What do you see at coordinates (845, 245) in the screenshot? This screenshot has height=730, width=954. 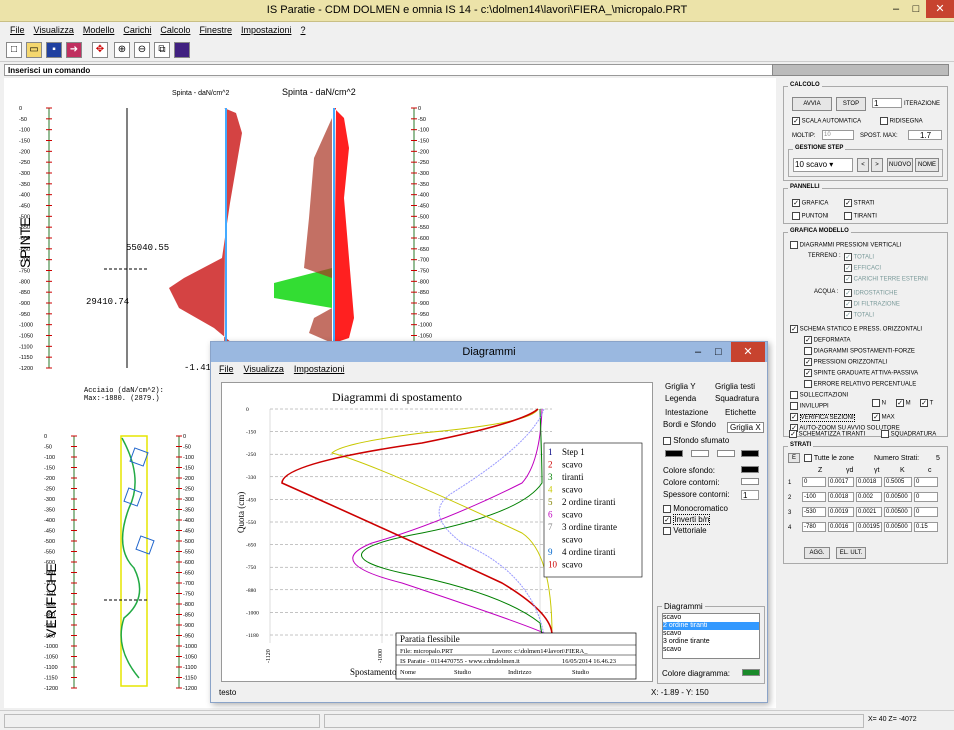 I see `diag-press-checkbox: DIAGRAMMI PRESSIONI VERTICALI` at bounding box center [845, 245].